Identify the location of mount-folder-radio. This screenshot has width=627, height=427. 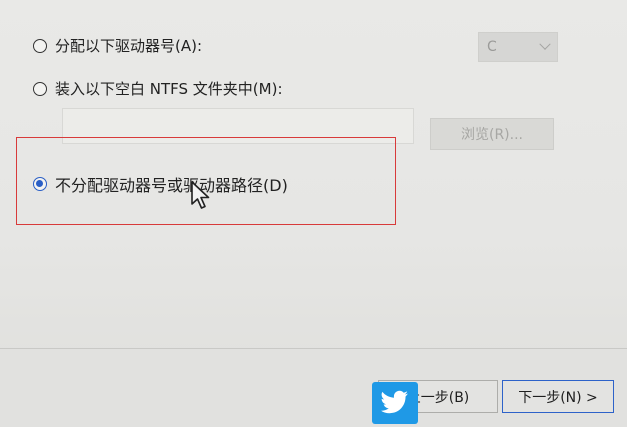
(40, 88).